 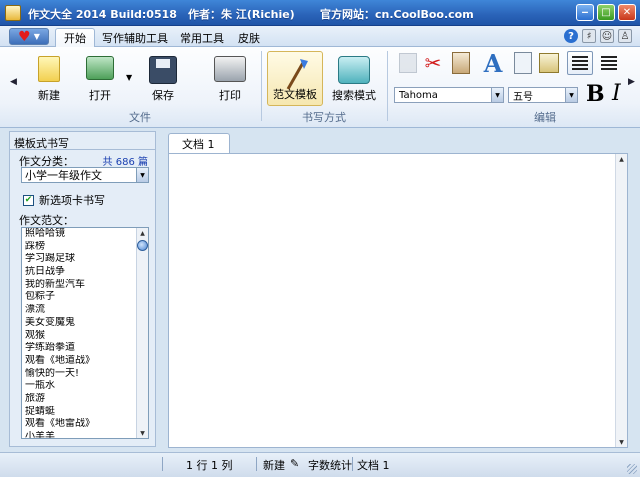 What do you see at coordinates (28, 200) in the screenshot?
I see `new-tab-checkbox: ✔` at bounding box center [28, 200].